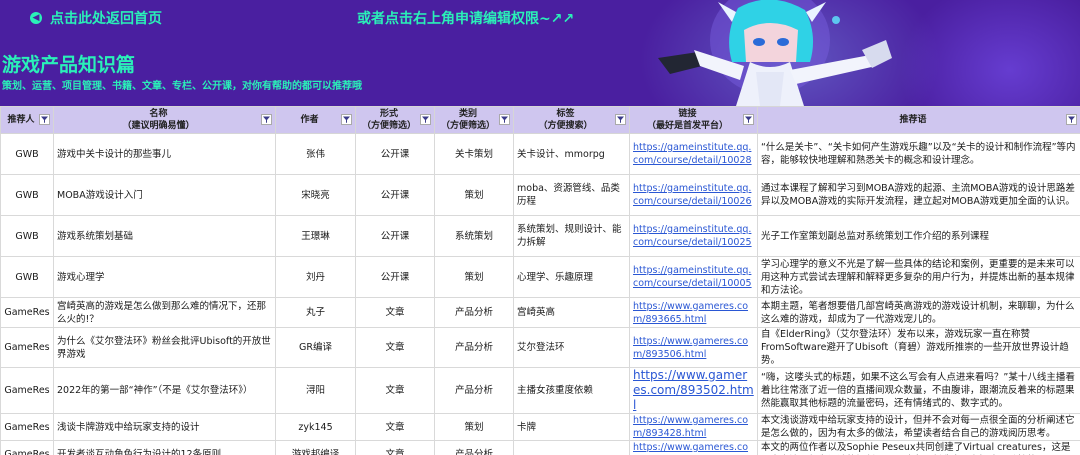 The width and height of the screenshot is (1080, 455). Describe the element at coordinates (315, 427) in the screenshot. I see `cell-author: zyk145` at that location.